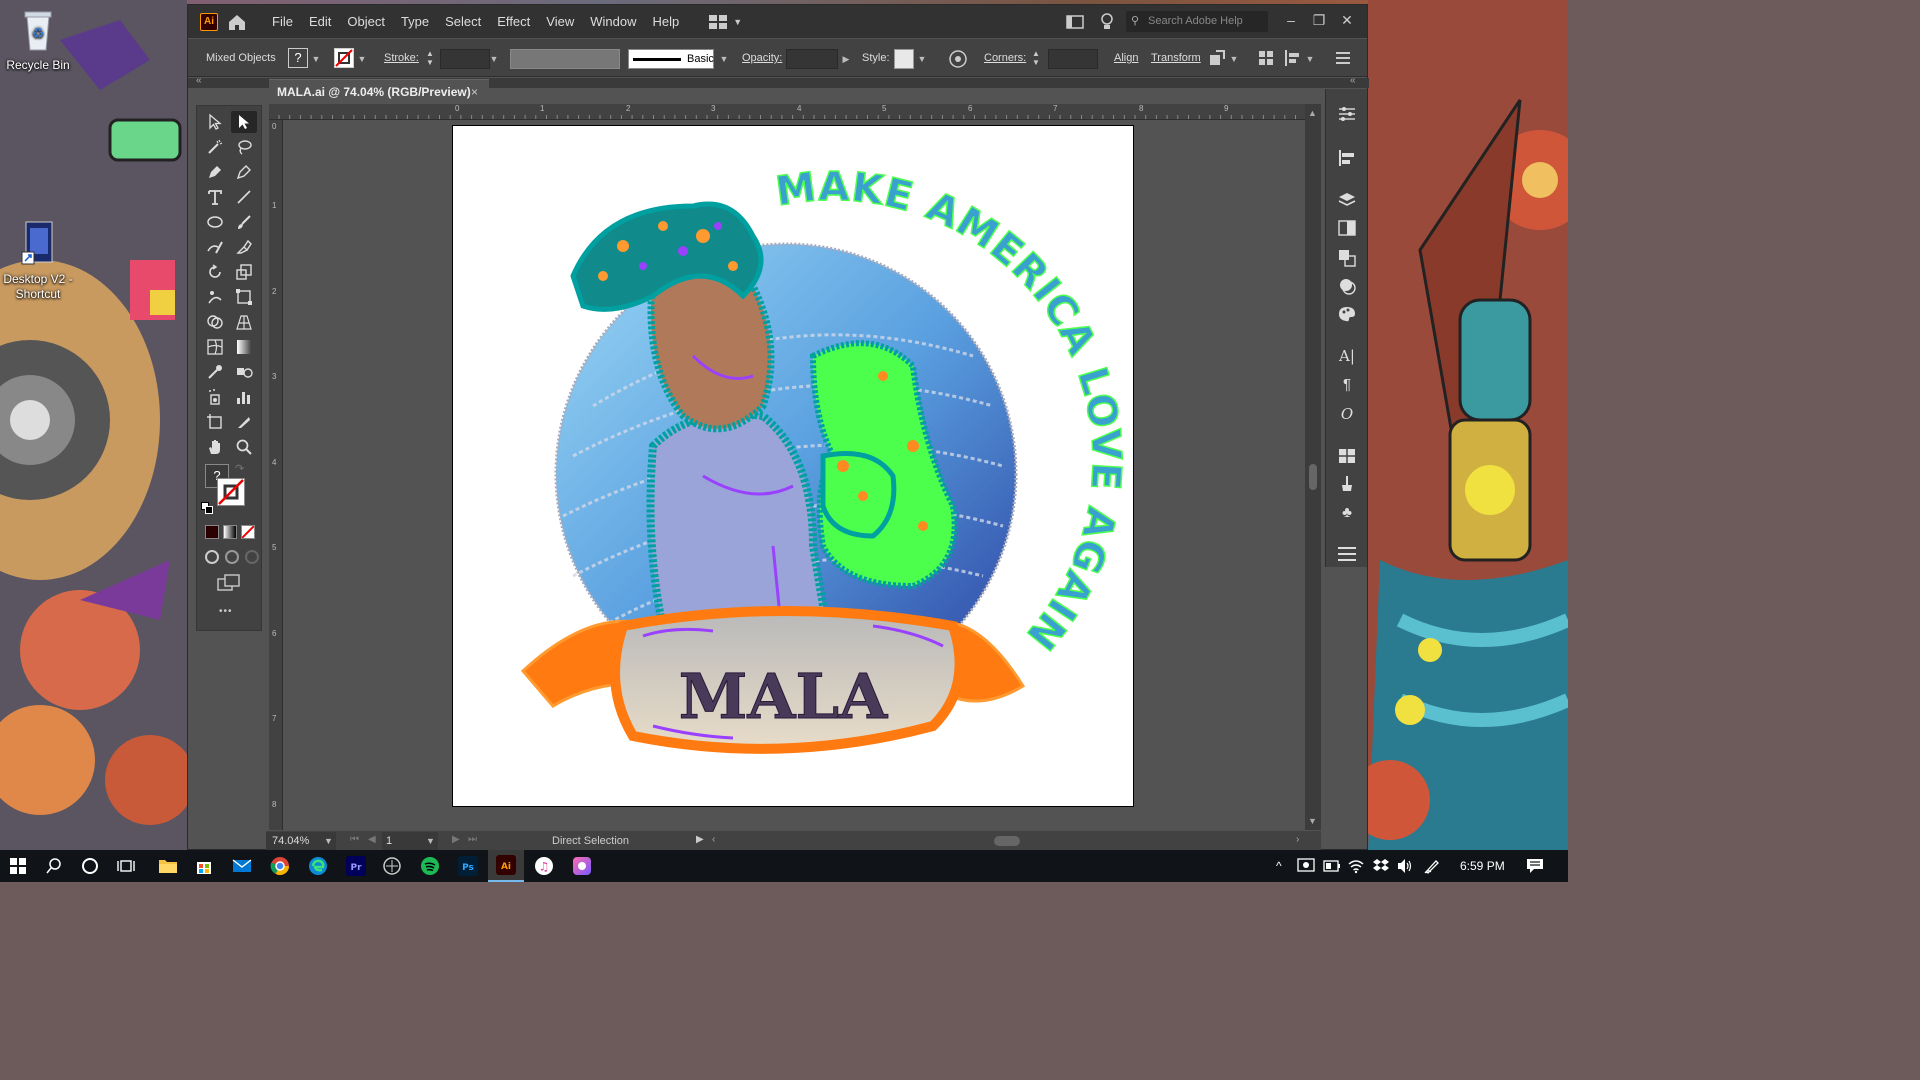  I want to click on paintbrush-tool, so click(244, 222).